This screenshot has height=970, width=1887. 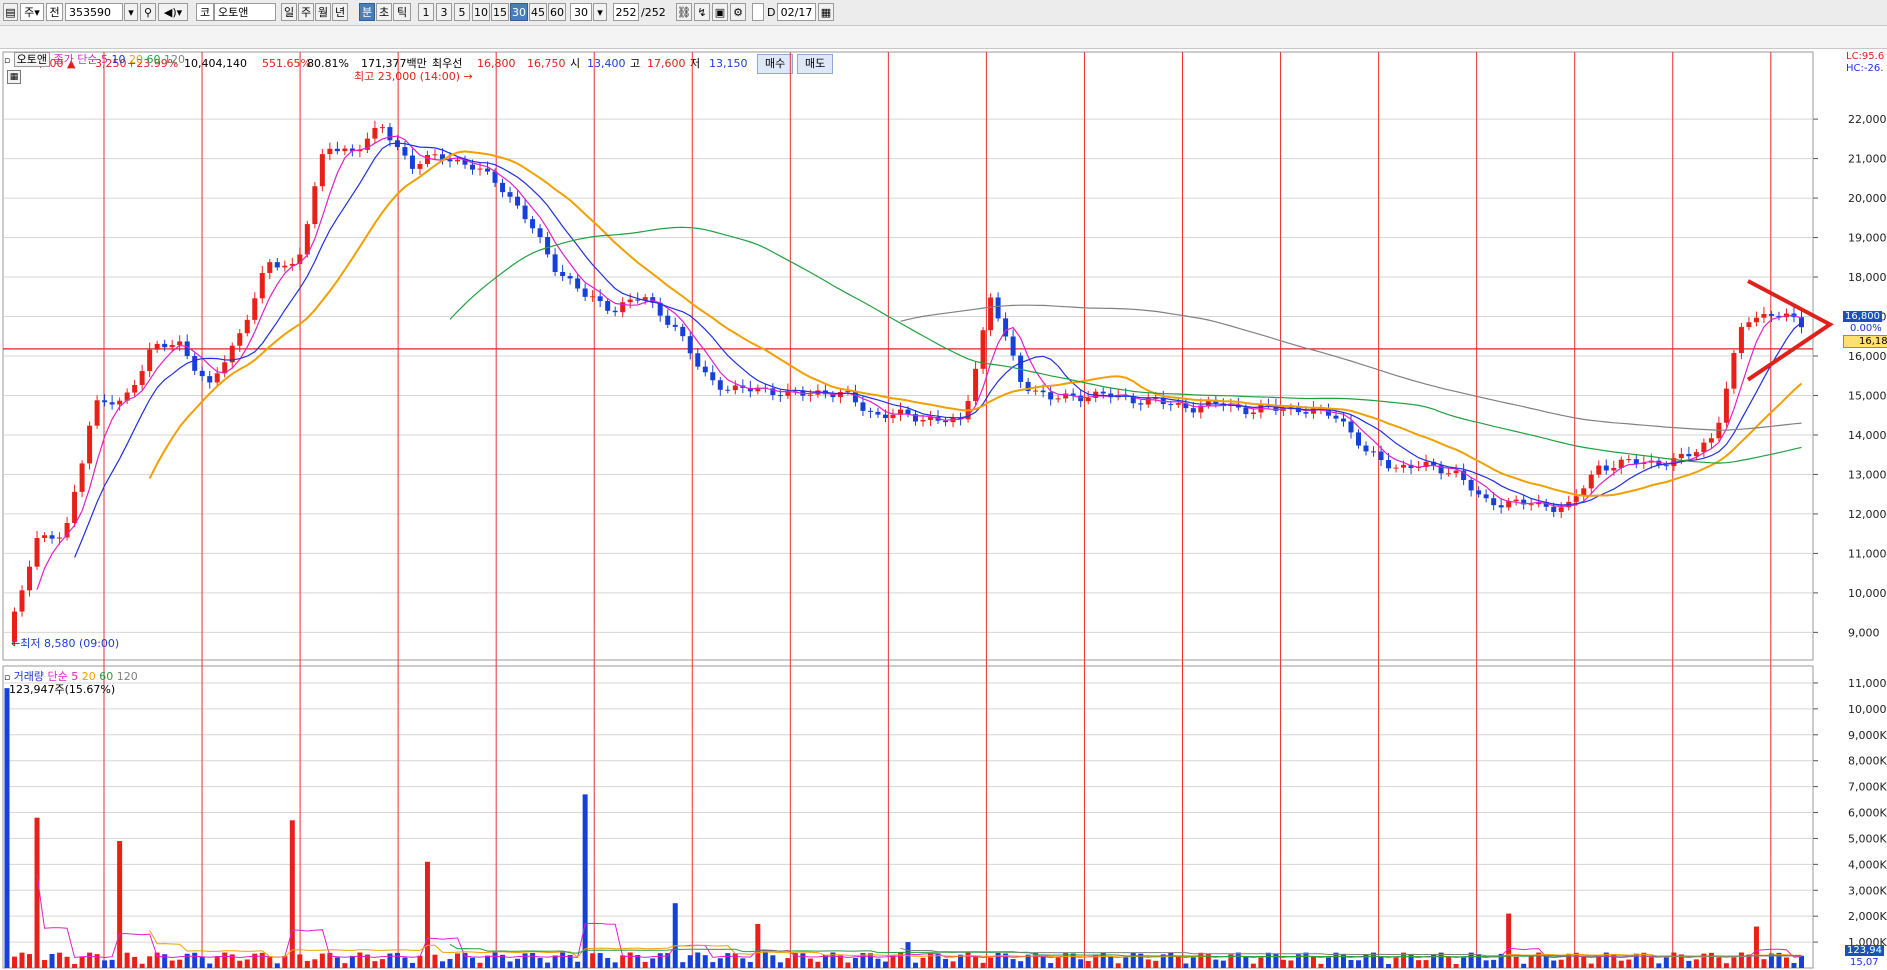 What do you see at coordinates (702, 12) in the screenshot?
I see `draw-icon: ↯` at bounding box center [702, 12].